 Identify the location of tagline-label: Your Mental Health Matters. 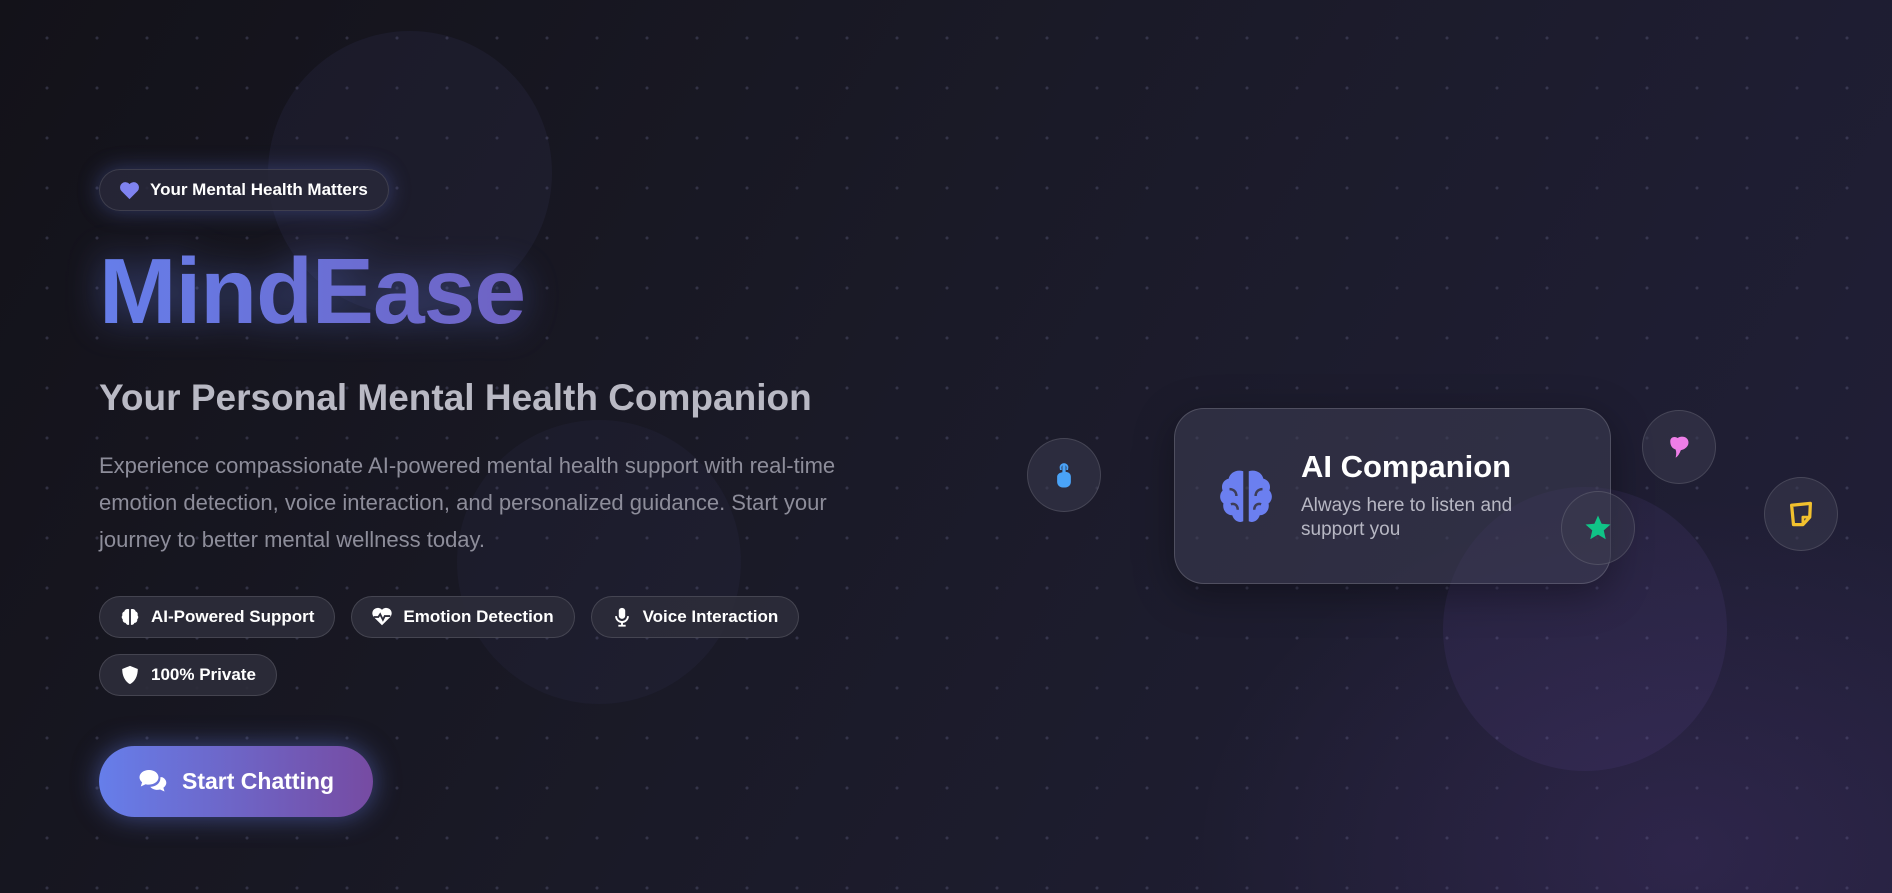
(259, 189).